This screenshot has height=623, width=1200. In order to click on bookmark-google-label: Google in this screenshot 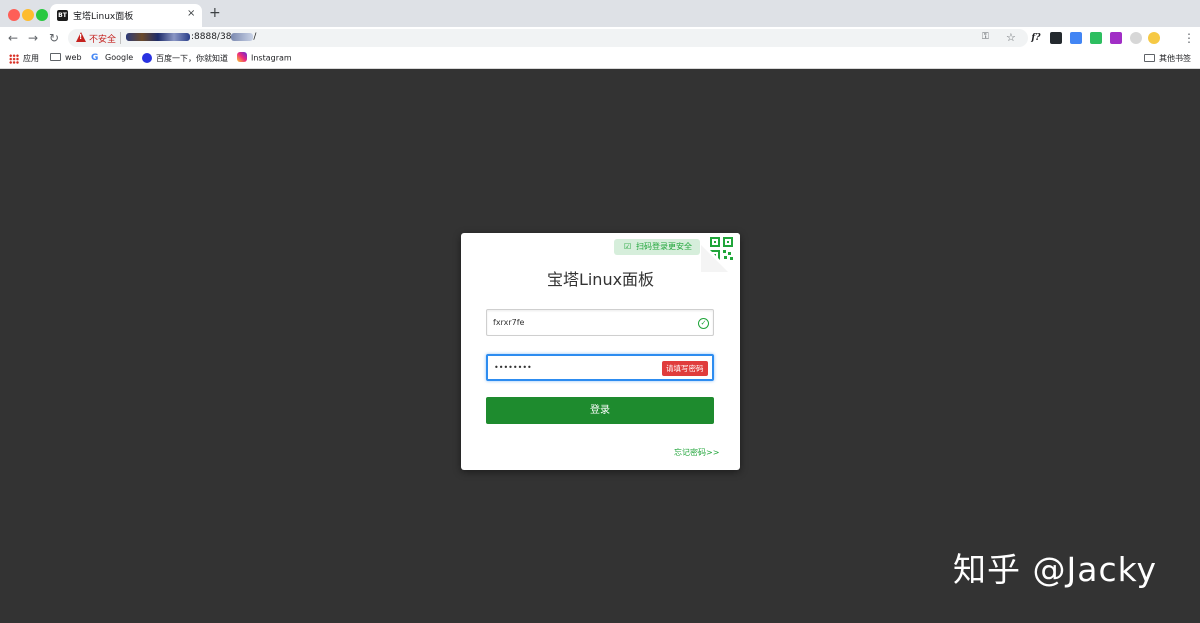, I will do `click(119, 57)`.